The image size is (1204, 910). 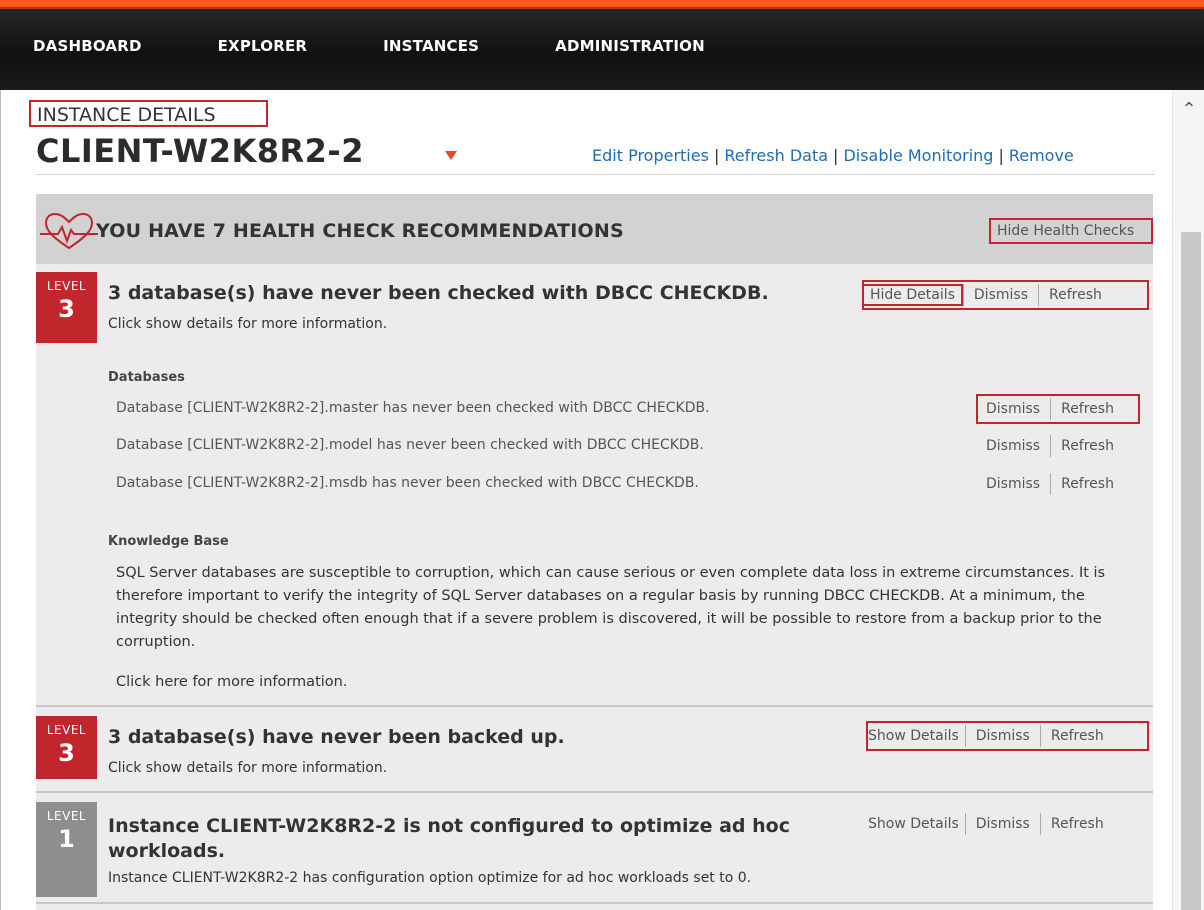 I want to click on databases-label: Databases, so click(x=146, y=377).